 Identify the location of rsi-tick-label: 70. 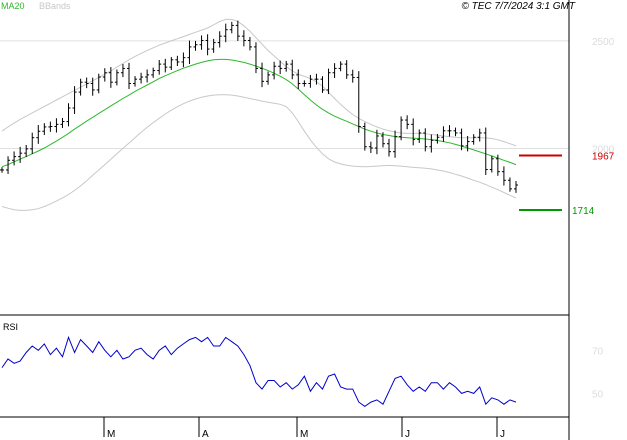
(598, 351).